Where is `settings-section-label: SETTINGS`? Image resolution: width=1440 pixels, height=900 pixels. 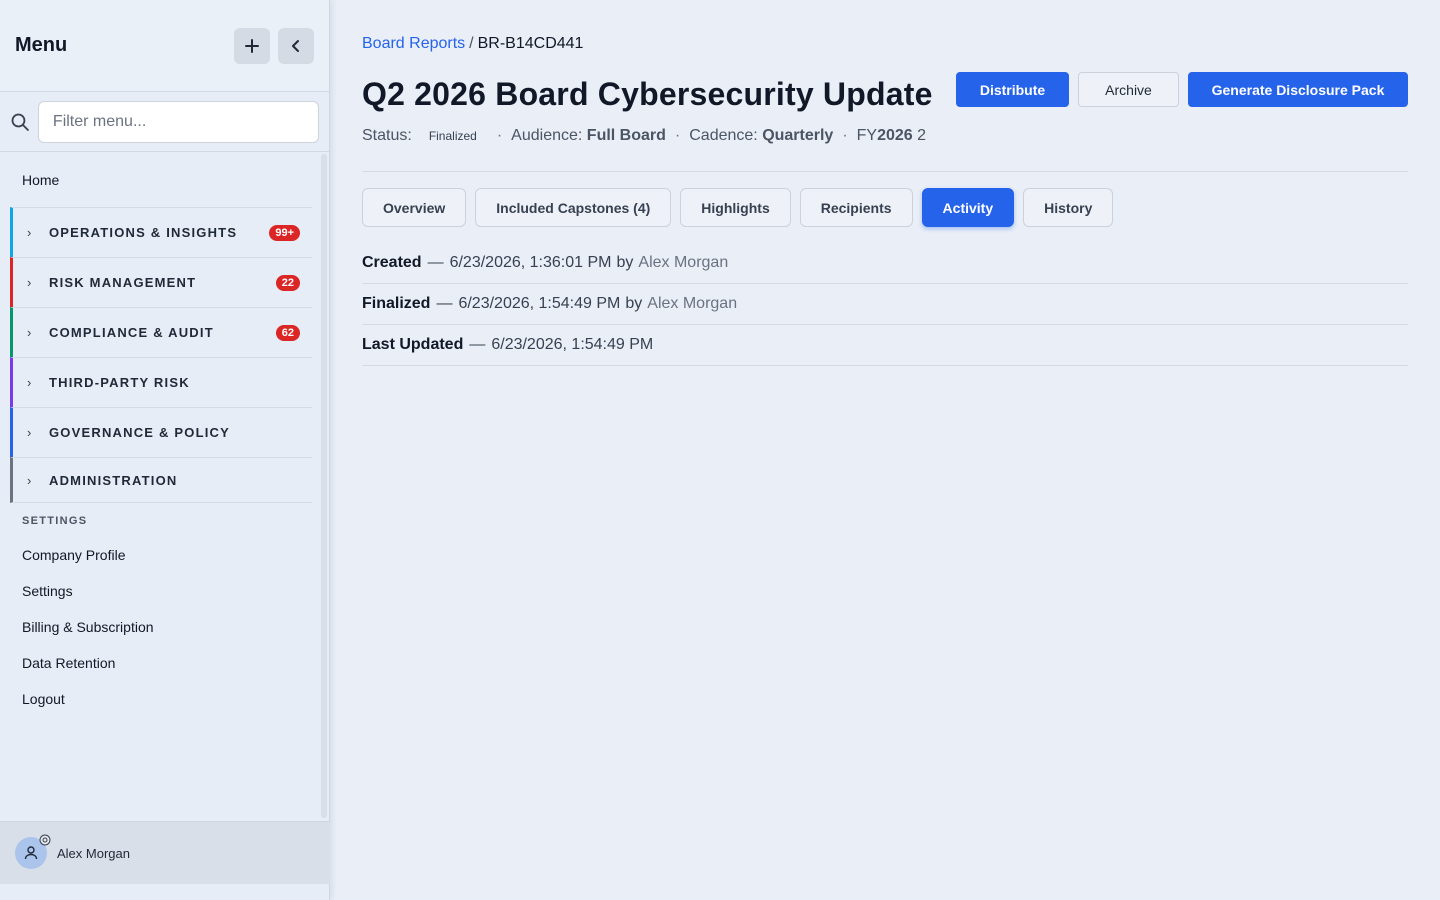
settings-section-label: SETTINGS is located at coordinates (55, 521).